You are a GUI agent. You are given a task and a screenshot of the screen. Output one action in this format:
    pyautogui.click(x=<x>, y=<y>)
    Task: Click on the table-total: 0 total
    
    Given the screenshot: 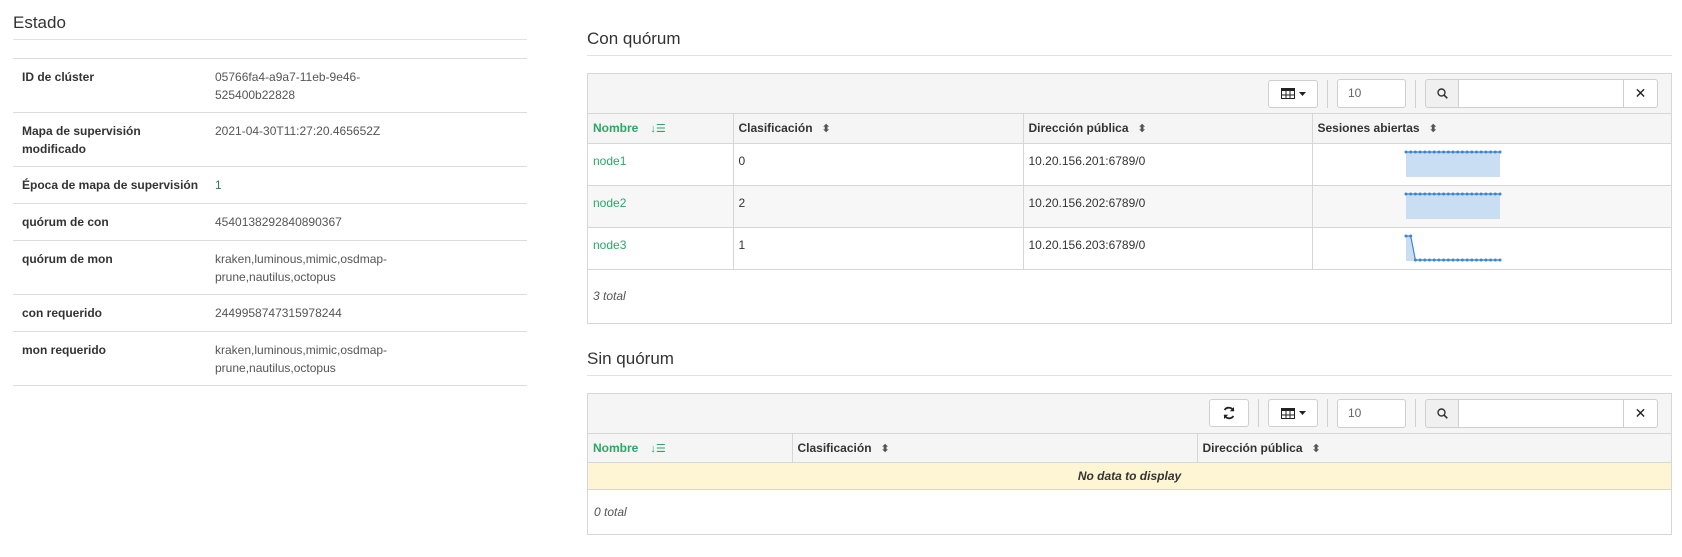 What is the action you would take?
    pyautogui.click(x=610, y=512)
    